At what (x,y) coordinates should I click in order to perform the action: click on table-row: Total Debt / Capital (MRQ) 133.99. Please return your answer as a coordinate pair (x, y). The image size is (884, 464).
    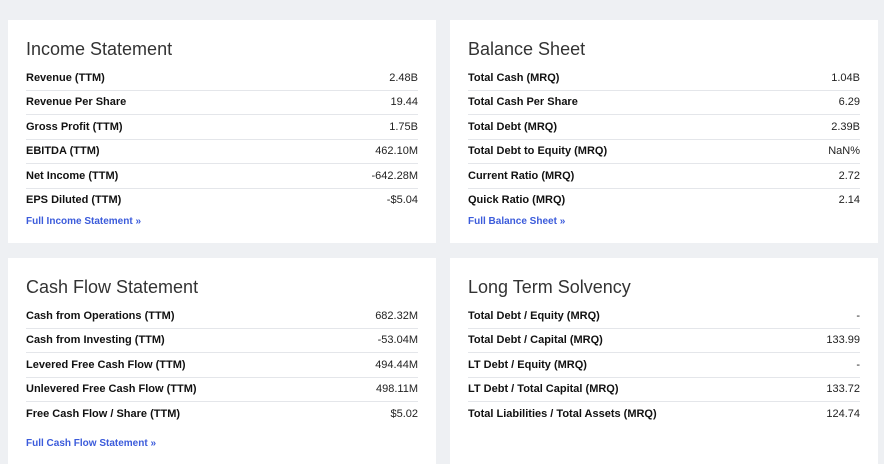
    Looking at the image, I should click on (664, 341).